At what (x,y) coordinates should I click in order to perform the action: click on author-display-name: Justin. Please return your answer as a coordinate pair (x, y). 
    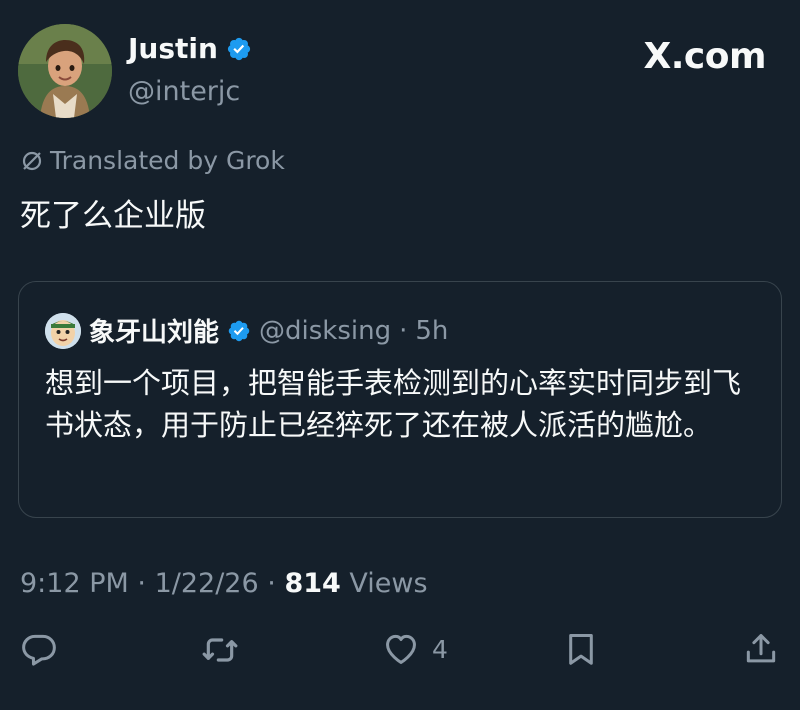
    Looking at the image, I should click on (173, 48).